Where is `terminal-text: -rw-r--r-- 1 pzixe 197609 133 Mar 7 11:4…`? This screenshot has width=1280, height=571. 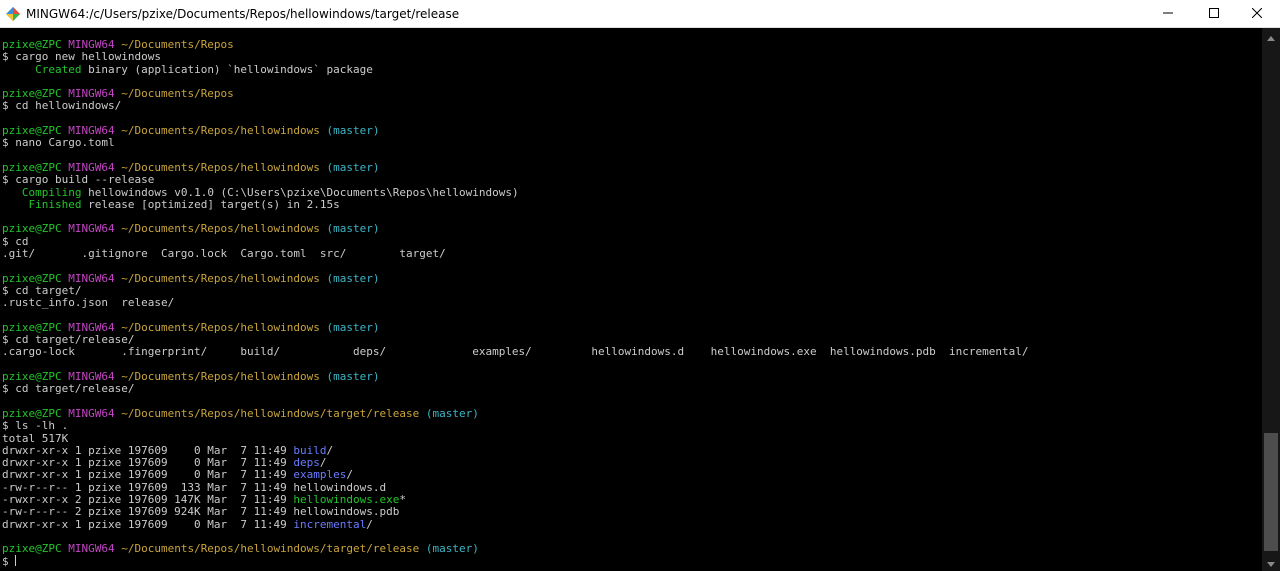
terminal-text: -rw-r--r-- 1 pzixe 197609 133 Mar 7 11:4… is located at coordinates (194, 487).